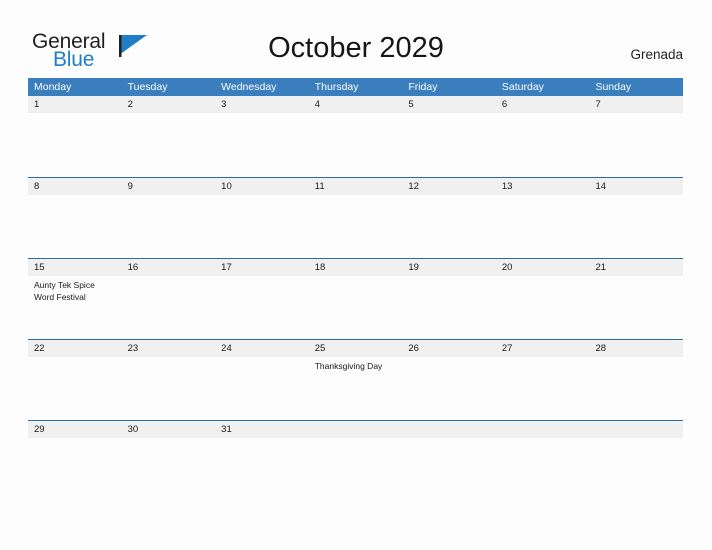  I want to click on day-number-13: 13, so click(543, 186).